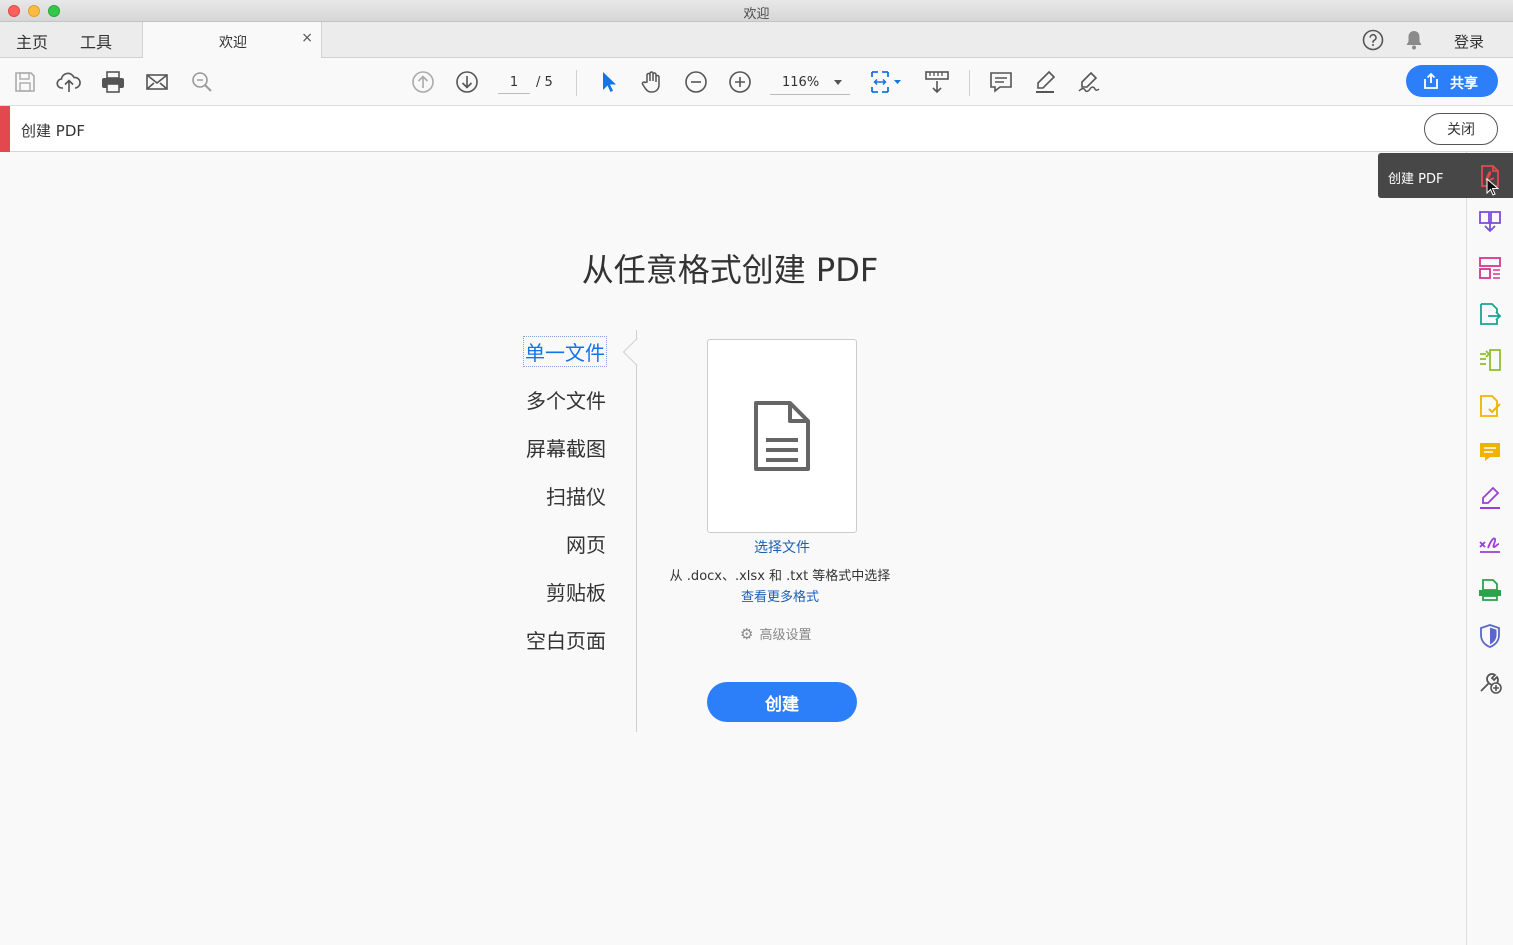 The image size is (1513, 945). I want to click on tool-header: 创建 PDF 关闭, so click(756, 129).